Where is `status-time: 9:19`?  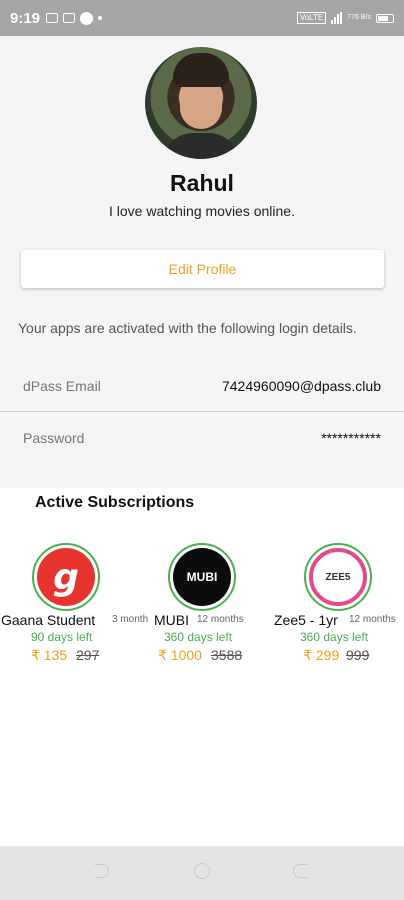 status-time: 9:19 is located at coordinates (25, 18).